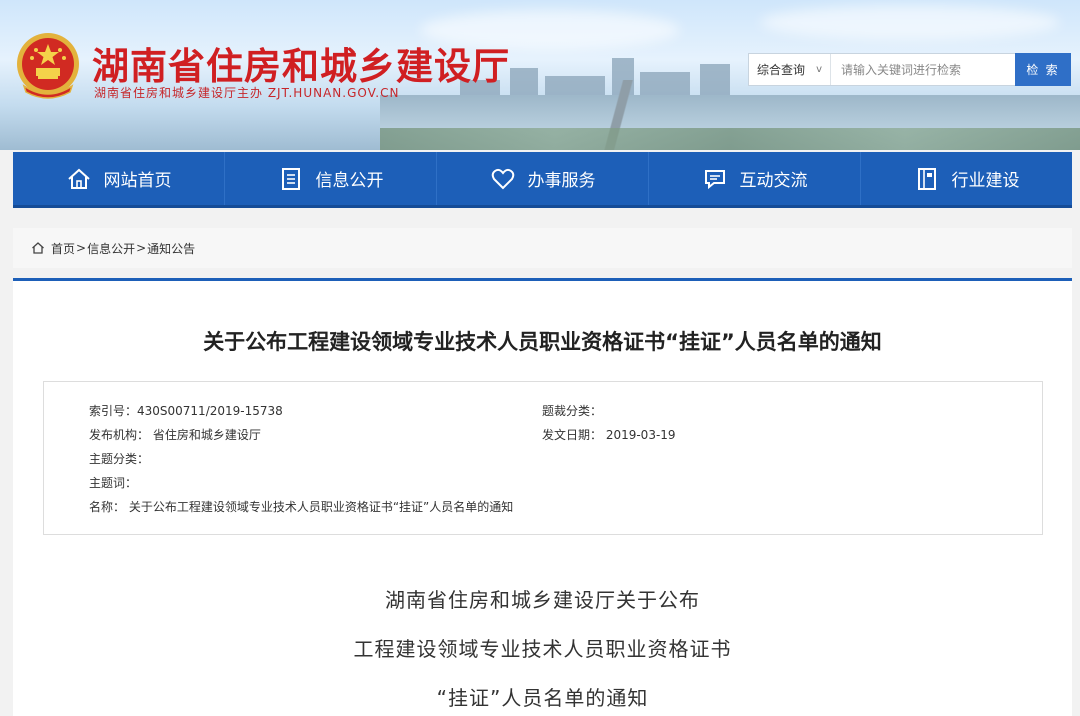 This screenshot has height=716, width=1080. I want to click on nav-item-industry: 行业建设, so click(966, 178).